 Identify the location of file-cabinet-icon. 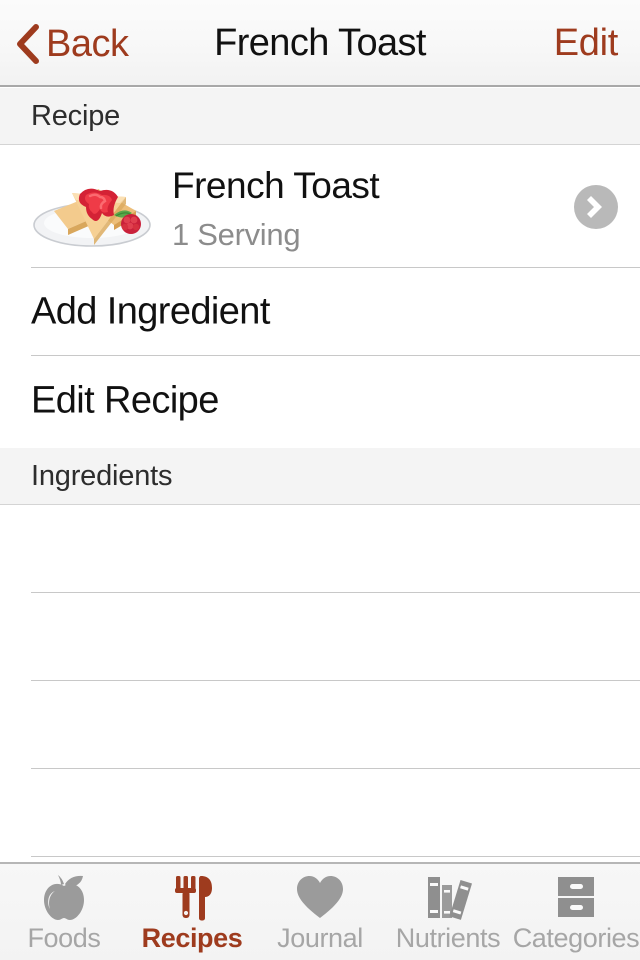
(576, 897).